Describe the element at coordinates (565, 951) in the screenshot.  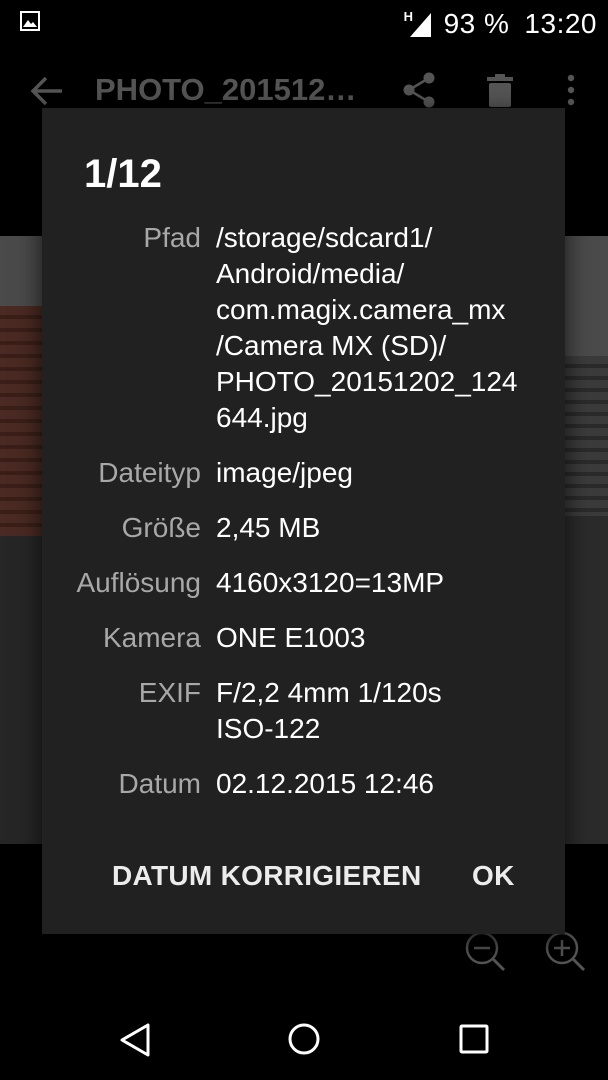
I see `zoom-in-icon` at that location.